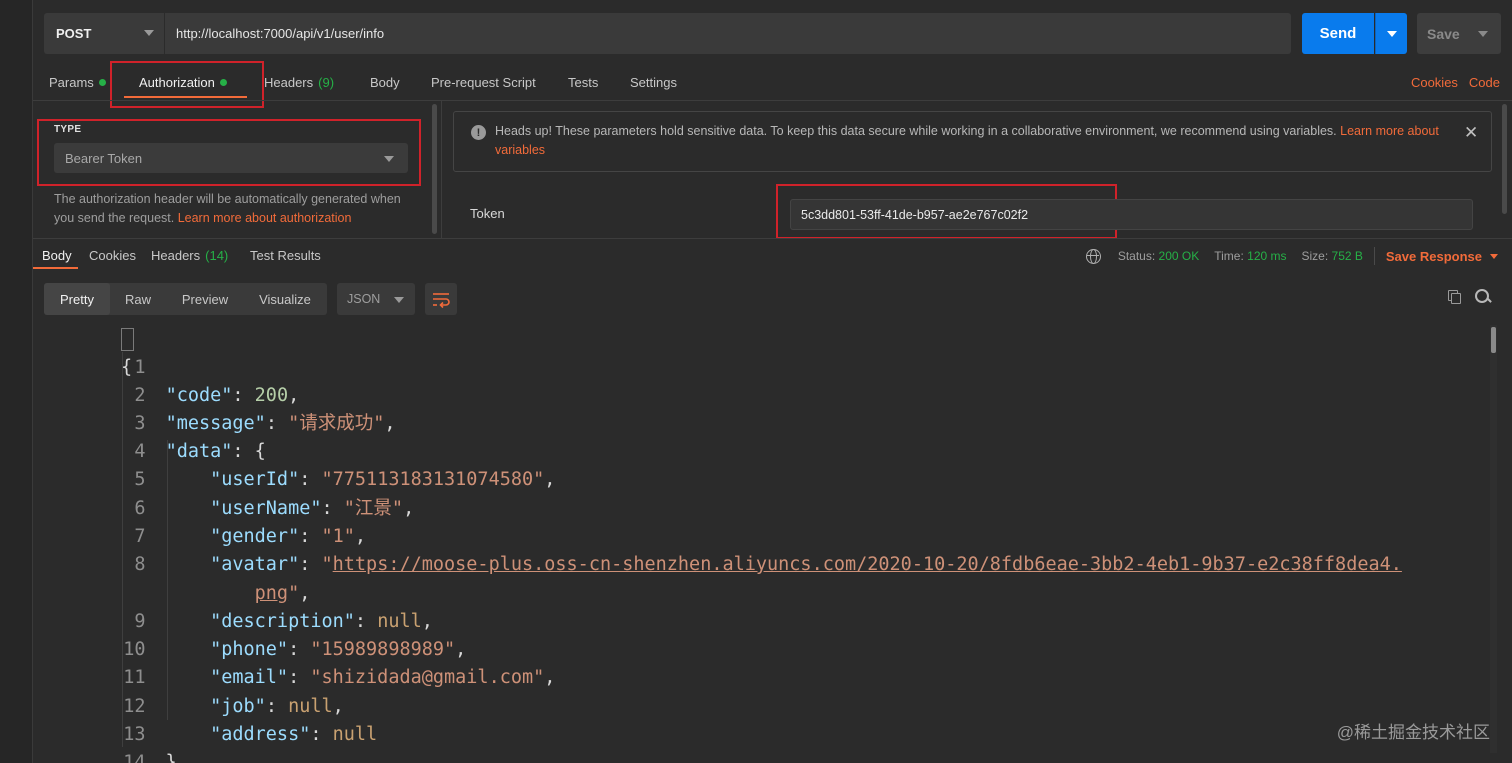 This screenshot has height=763, width=1512. I want to click on code-line: 12 "job": null,, so click(188, 691).